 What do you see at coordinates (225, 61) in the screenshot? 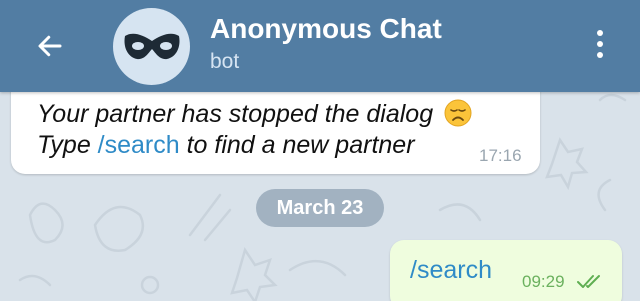
I see `chat-subtitle: bot` at bounding box center [225, 61].